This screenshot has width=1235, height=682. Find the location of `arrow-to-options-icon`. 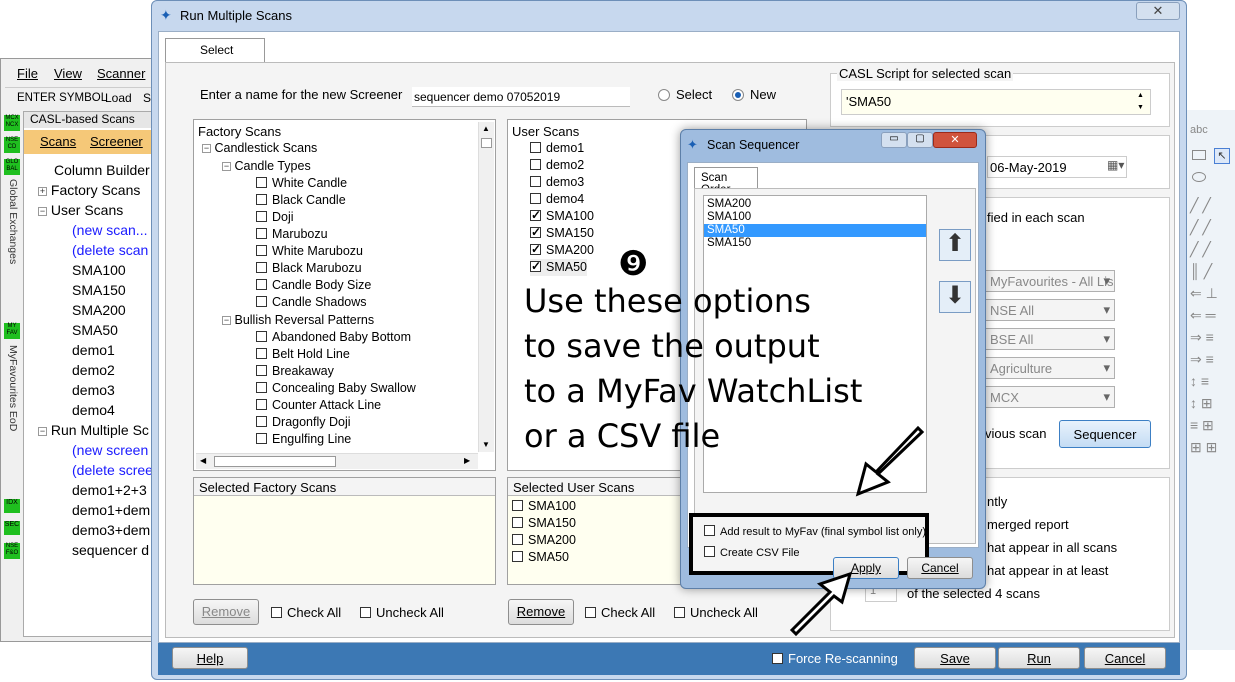

arrow-to-options-icon is located at coordinates (890, 461).